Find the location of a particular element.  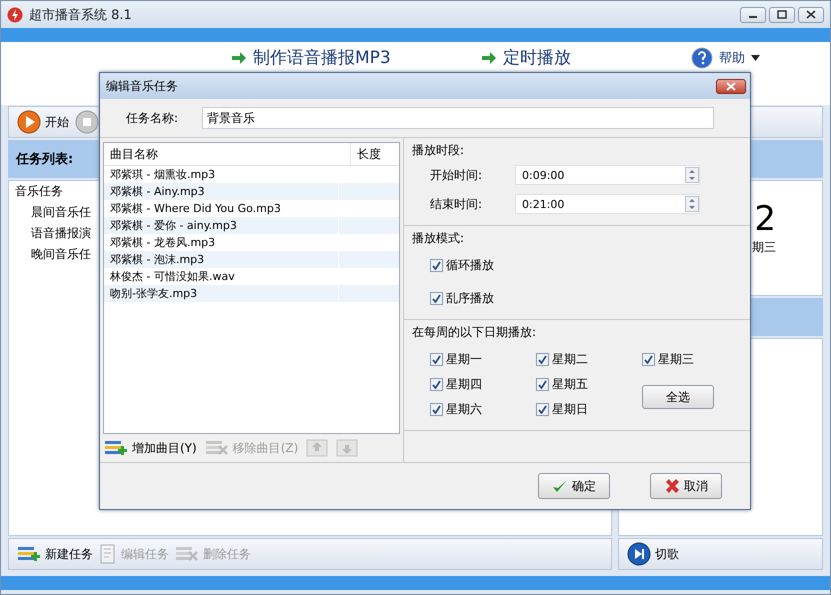

window-title: 超市播音系统 8.1 is located at coordinates (81, 15).